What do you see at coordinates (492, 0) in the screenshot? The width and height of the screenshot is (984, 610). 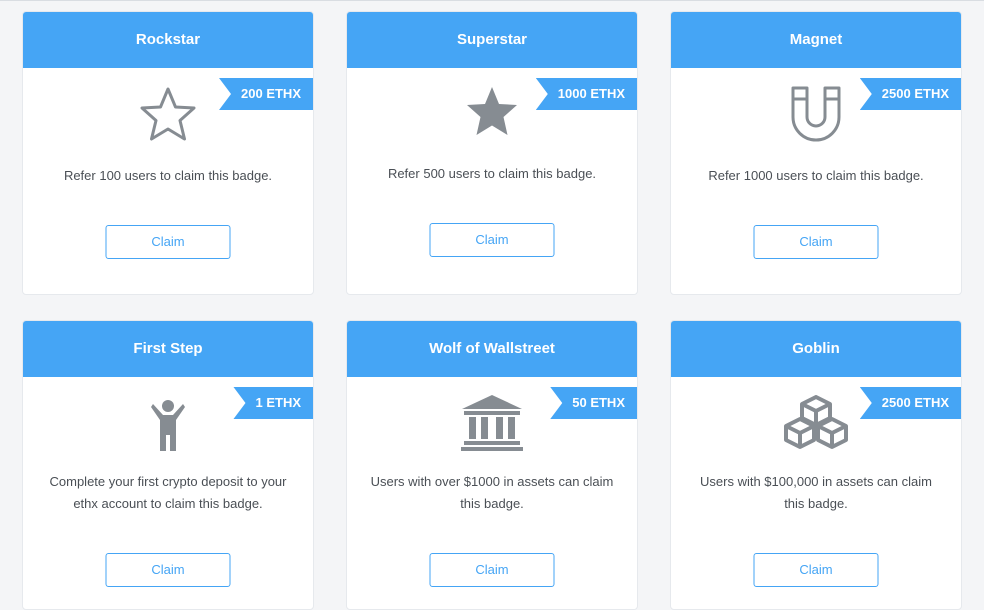 I see `top-divider` at bounding box center [492, 0].